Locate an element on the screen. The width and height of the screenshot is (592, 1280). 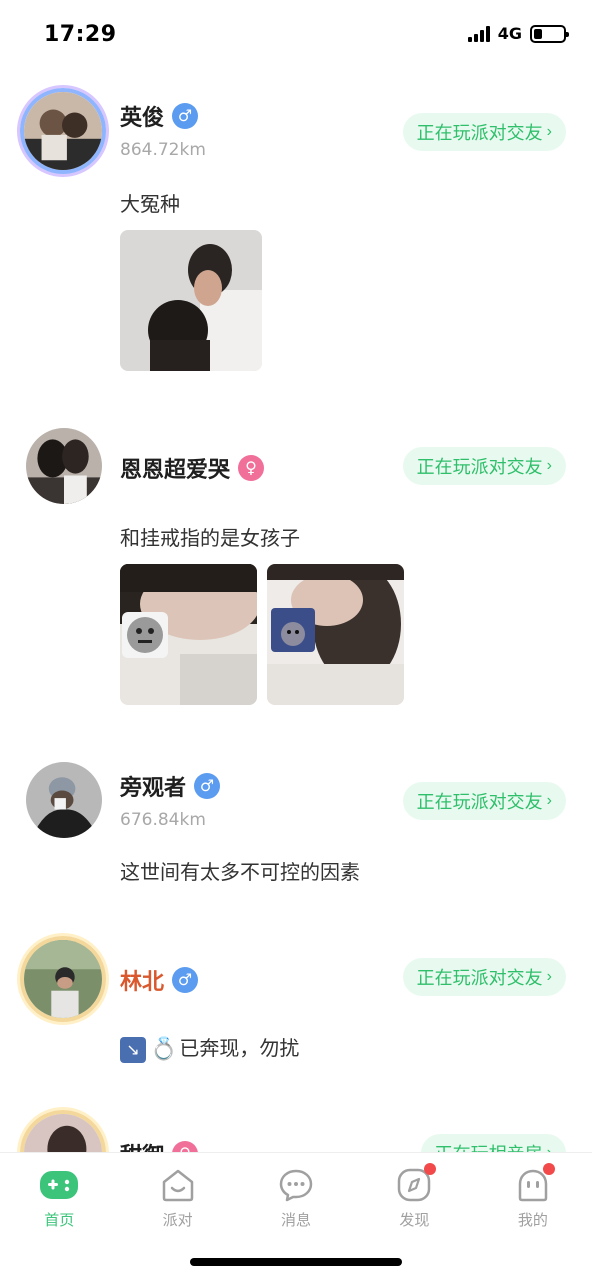
feed-post: 旁观者 ♂ 676.84km 正在玩派对交友 › 这世间有太多不可控的因素 is located at coordinates (296, 840).